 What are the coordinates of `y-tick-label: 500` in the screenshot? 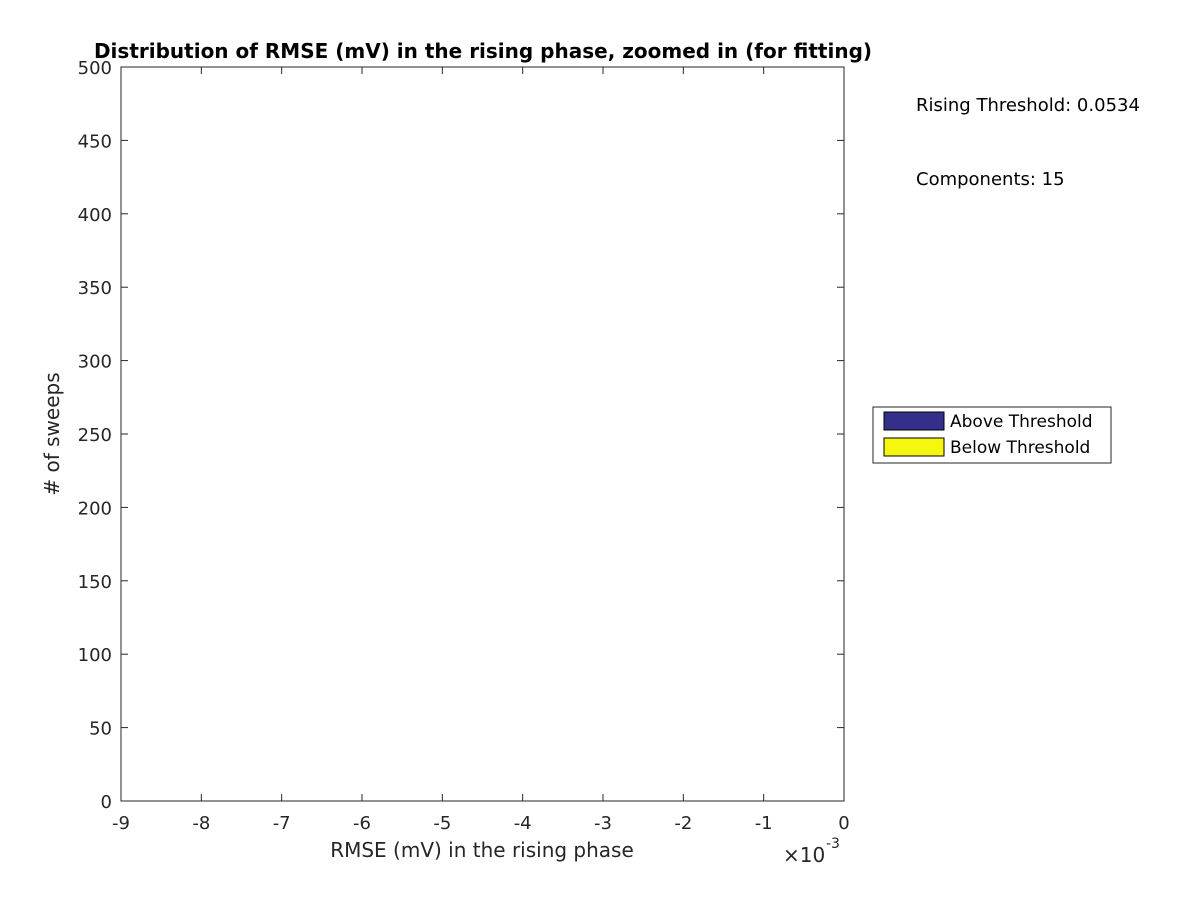 It's located at (95, 68).